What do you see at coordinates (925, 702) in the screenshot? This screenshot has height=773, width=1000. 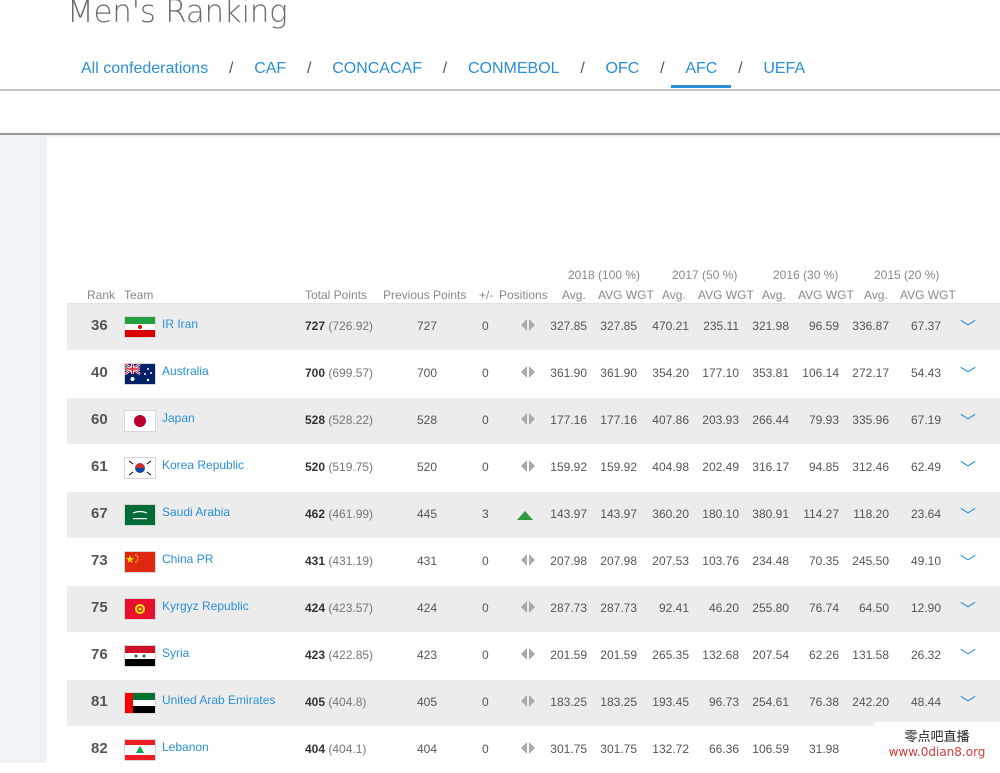 I see `year-value-cell: 48.44` at bounding box center [925, 702].